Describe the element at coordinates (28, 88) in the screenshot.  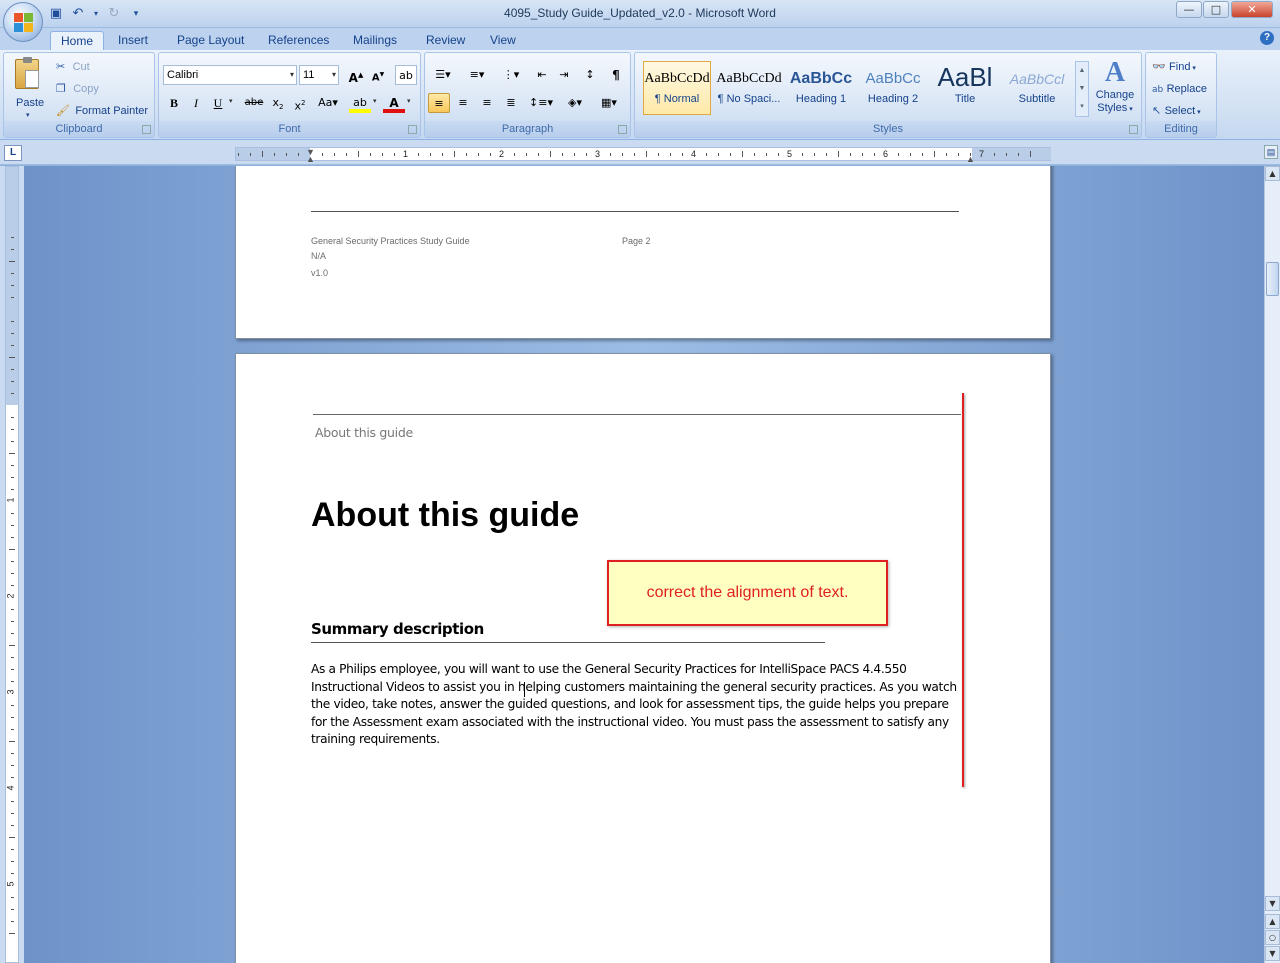
I see `paste-button: Paste ▾` at that location.